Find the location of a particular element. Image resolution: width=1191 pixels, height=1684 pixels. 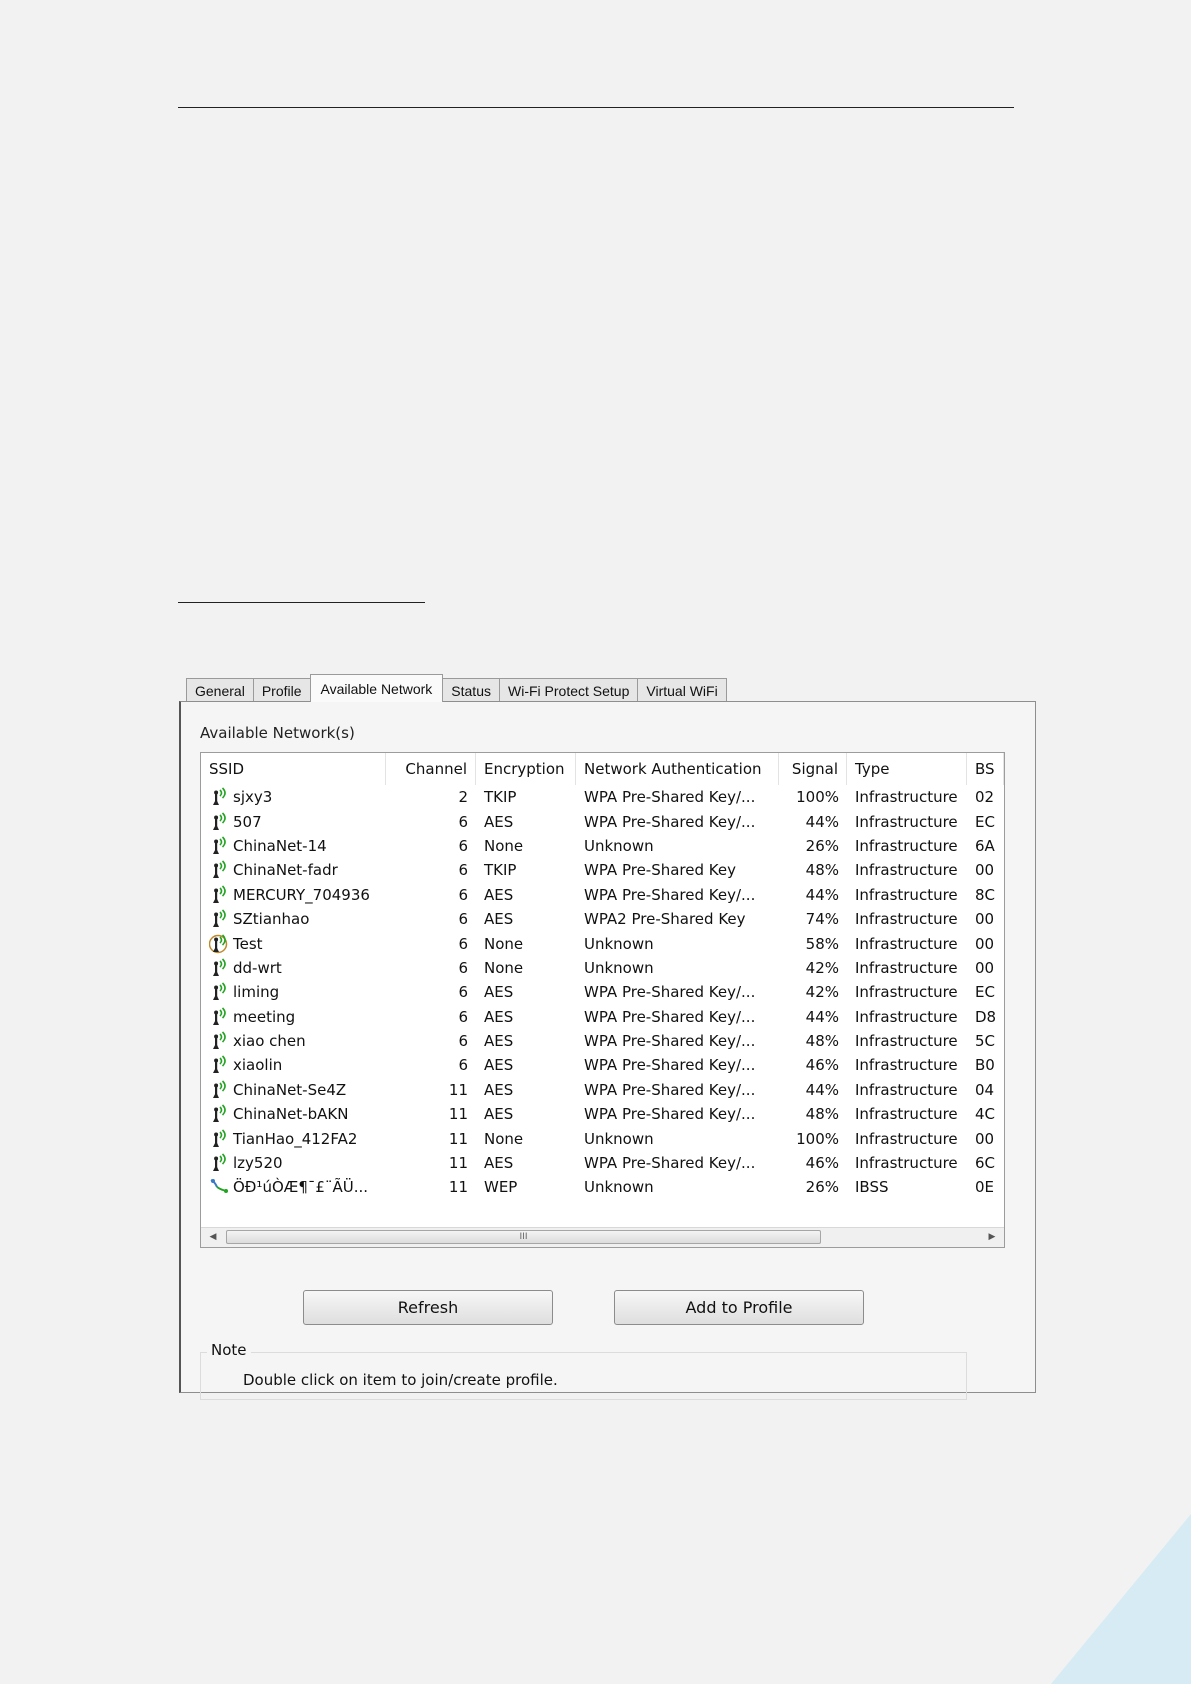

cell-bssid: 6A is located at coordinates (985, 845).